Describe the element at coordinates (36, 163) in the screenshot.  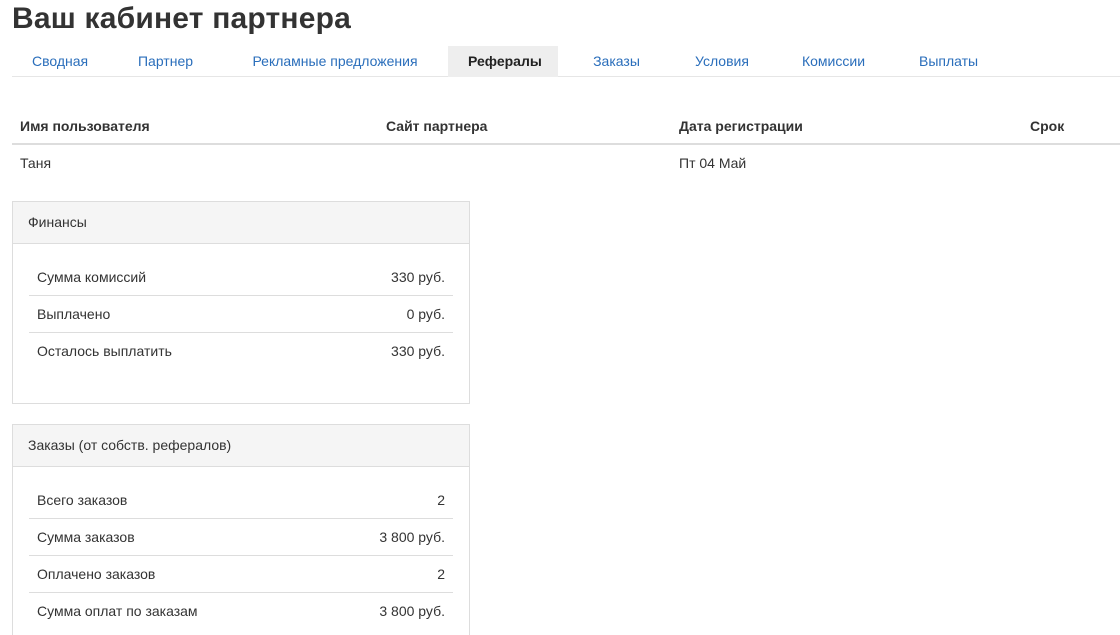
I see `cell-username: Таня` at that location.